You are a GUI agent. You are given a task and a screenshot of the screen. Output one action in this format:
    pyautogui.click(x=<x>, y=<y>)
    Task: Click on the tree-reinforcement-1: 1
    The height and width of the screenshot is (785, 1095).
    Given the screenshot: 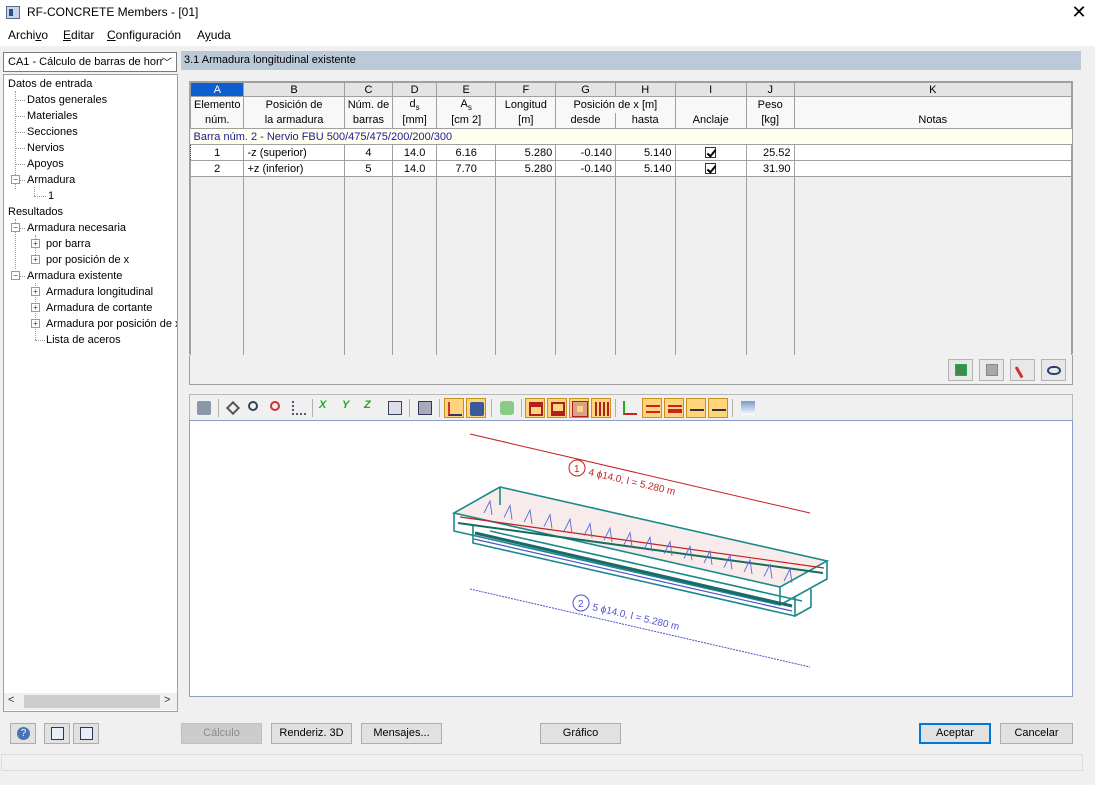 What is the action you would take?
    pyautogui.click(x=51, y=196)
    